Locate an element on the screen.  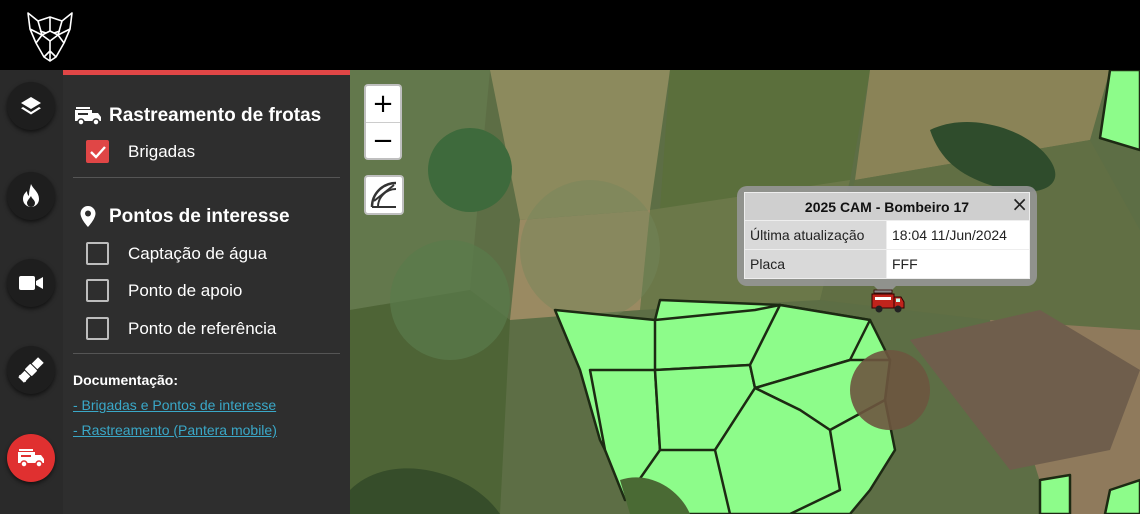
referencia-checkbox-row: Ponto de referência is located at coordinates (181, 328).